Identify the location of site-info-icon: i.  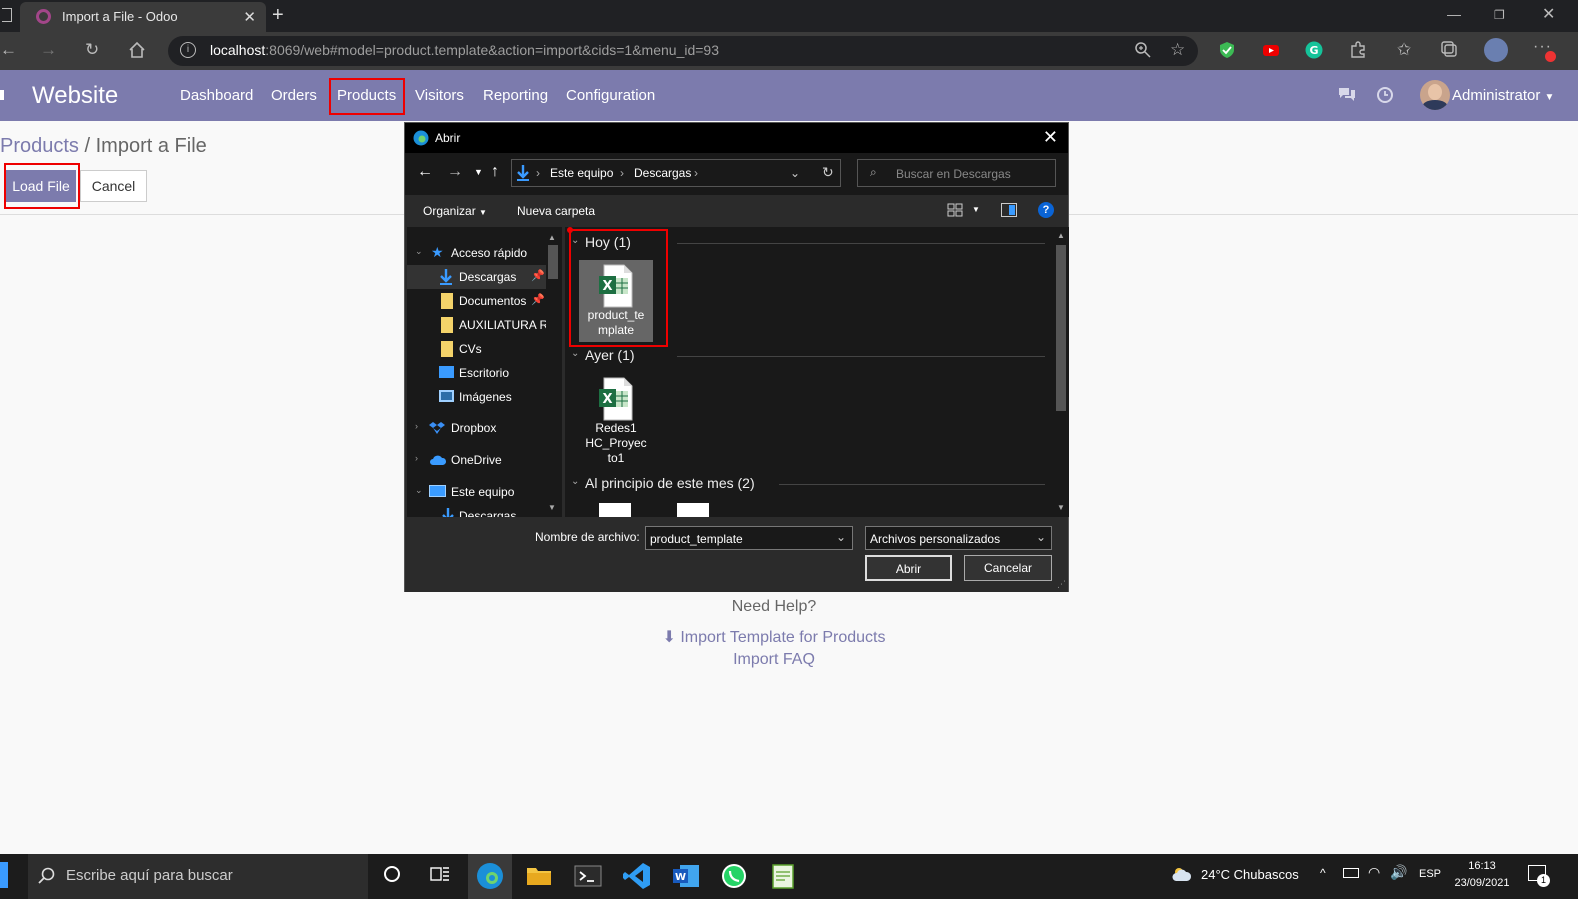
(188, 50).